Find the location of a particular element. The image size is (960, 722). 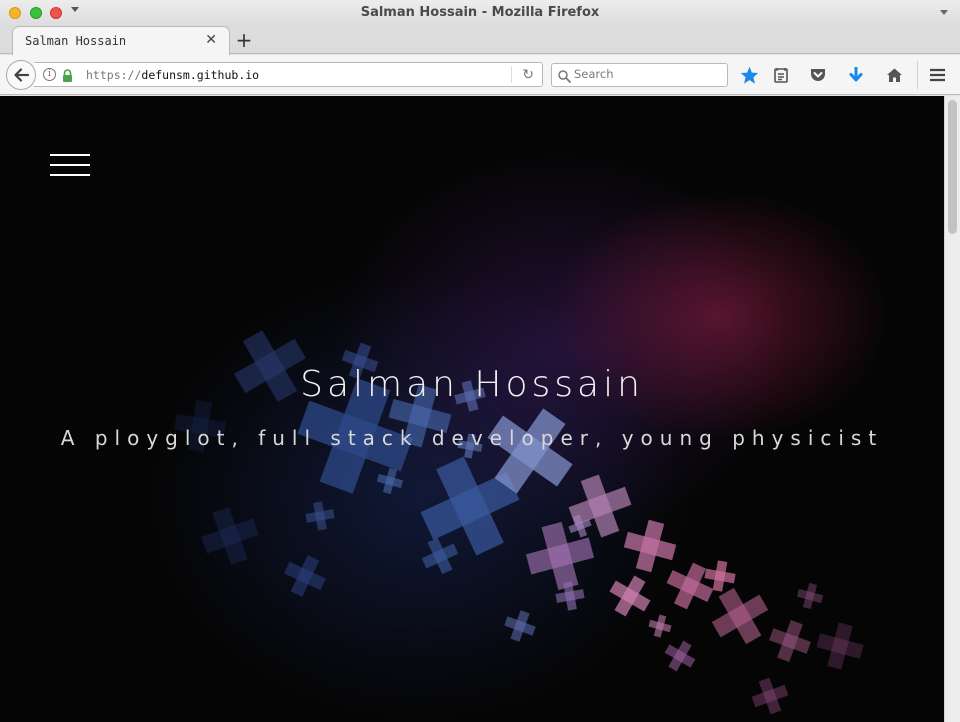

hamburger-menu-icon is located at coordinates (71, 166).